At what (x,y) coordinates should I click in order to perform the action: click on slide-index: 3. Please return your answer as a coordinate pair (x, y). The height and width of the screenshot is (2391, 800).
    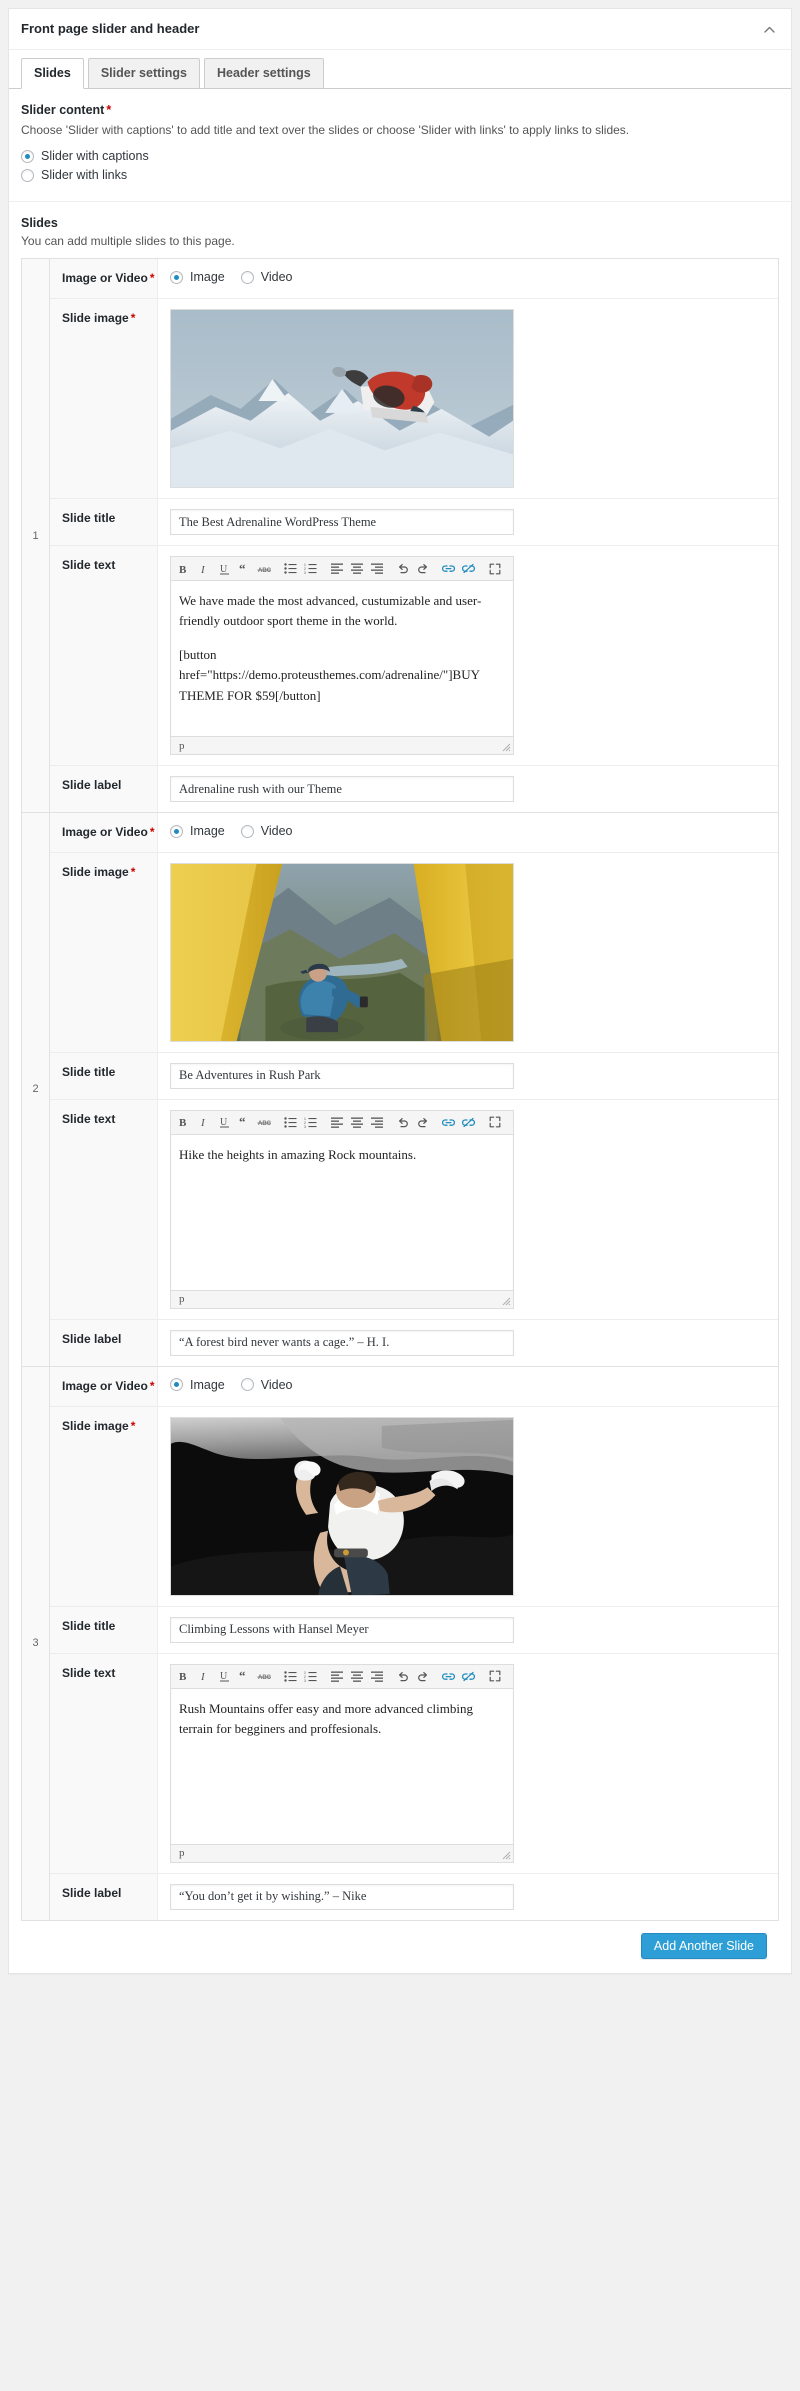
    Looking at the image, I should click on (36, 1643).